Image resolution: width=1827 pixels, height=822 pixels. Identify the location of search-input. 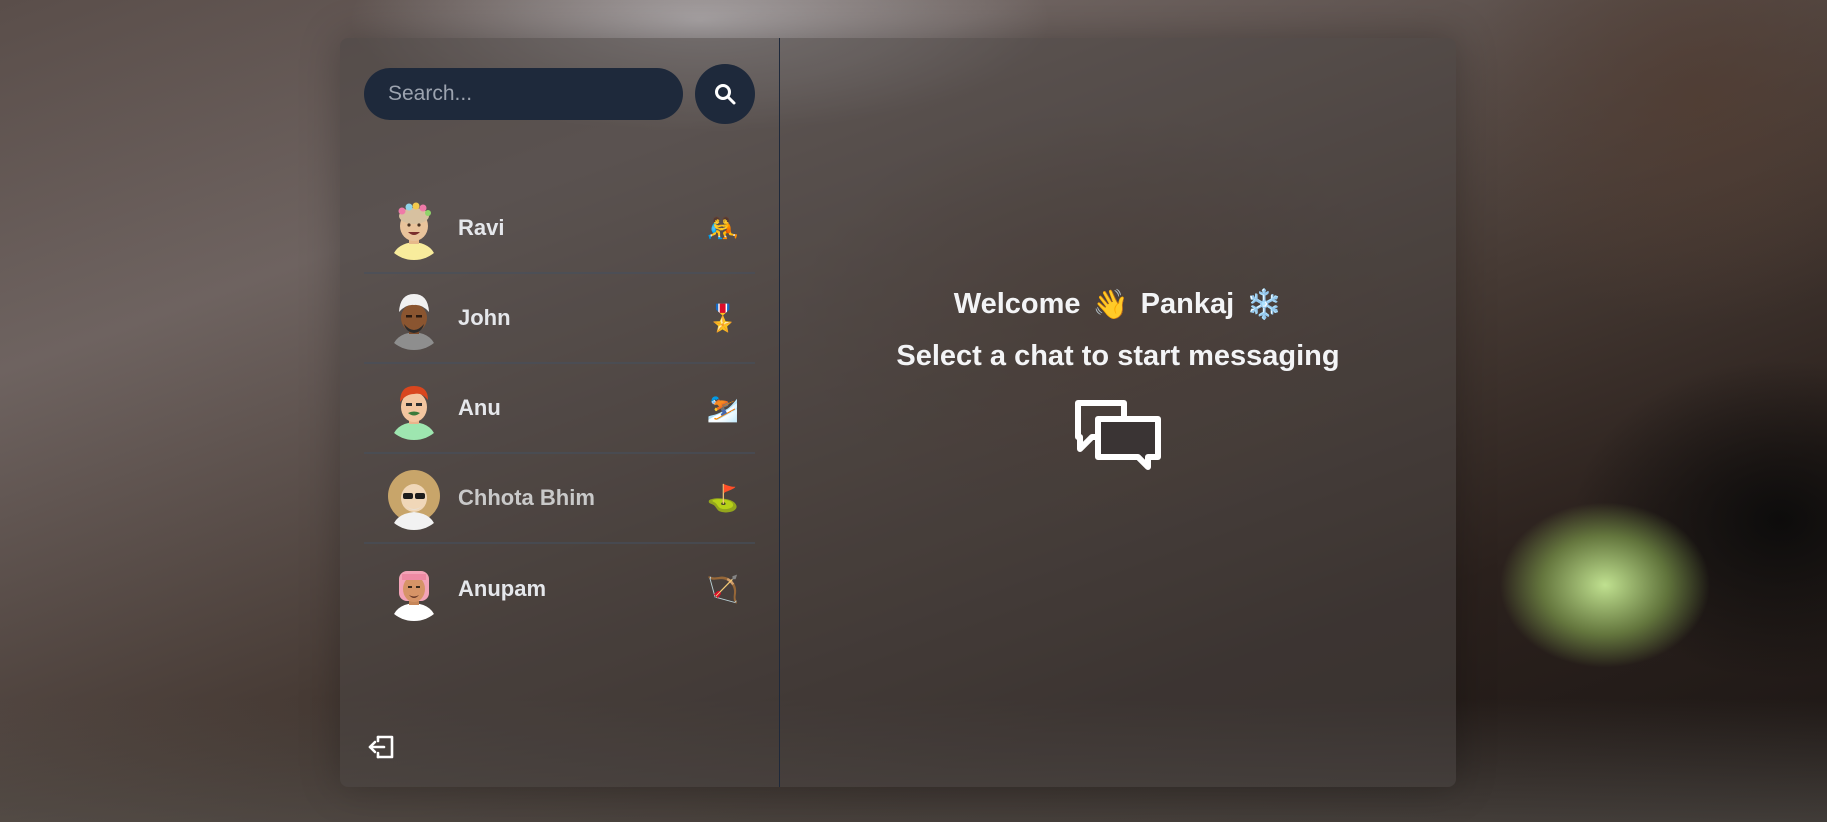
(524, 94).